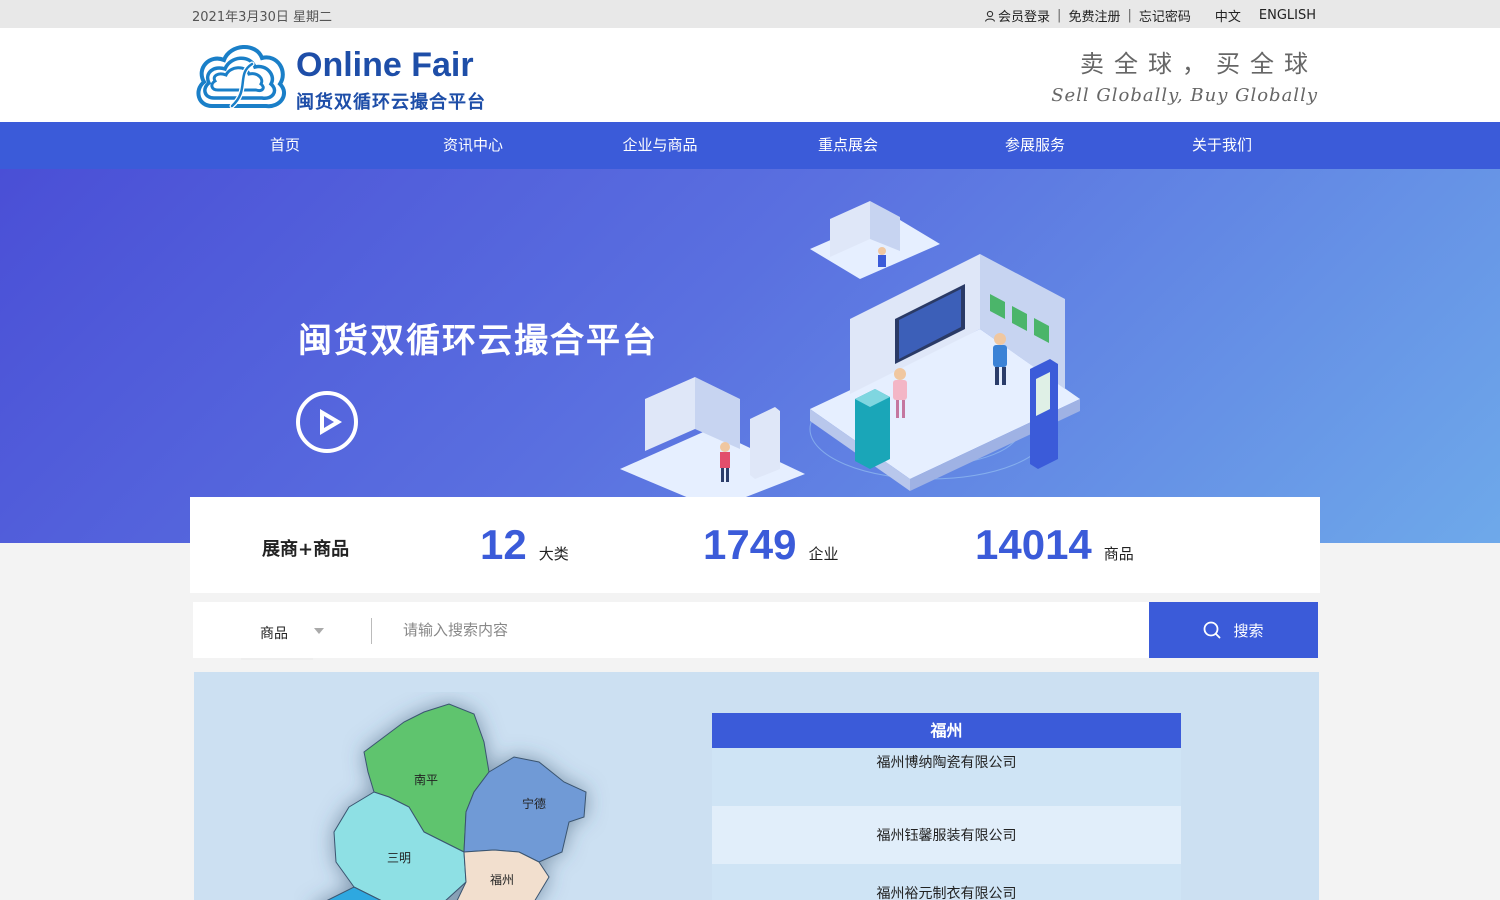 The height and width of the screenshot is (900, 1500). What do you see at coordinates (753, 630) in the screenshot?
I see `search-input` at bounding box center [753, 630].